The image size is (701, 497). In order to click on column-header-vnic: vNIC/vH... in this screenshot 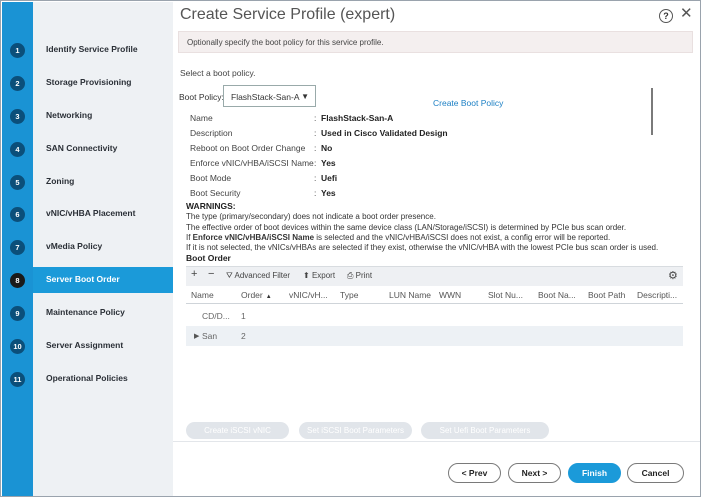, I will do `click(308, 295)`.